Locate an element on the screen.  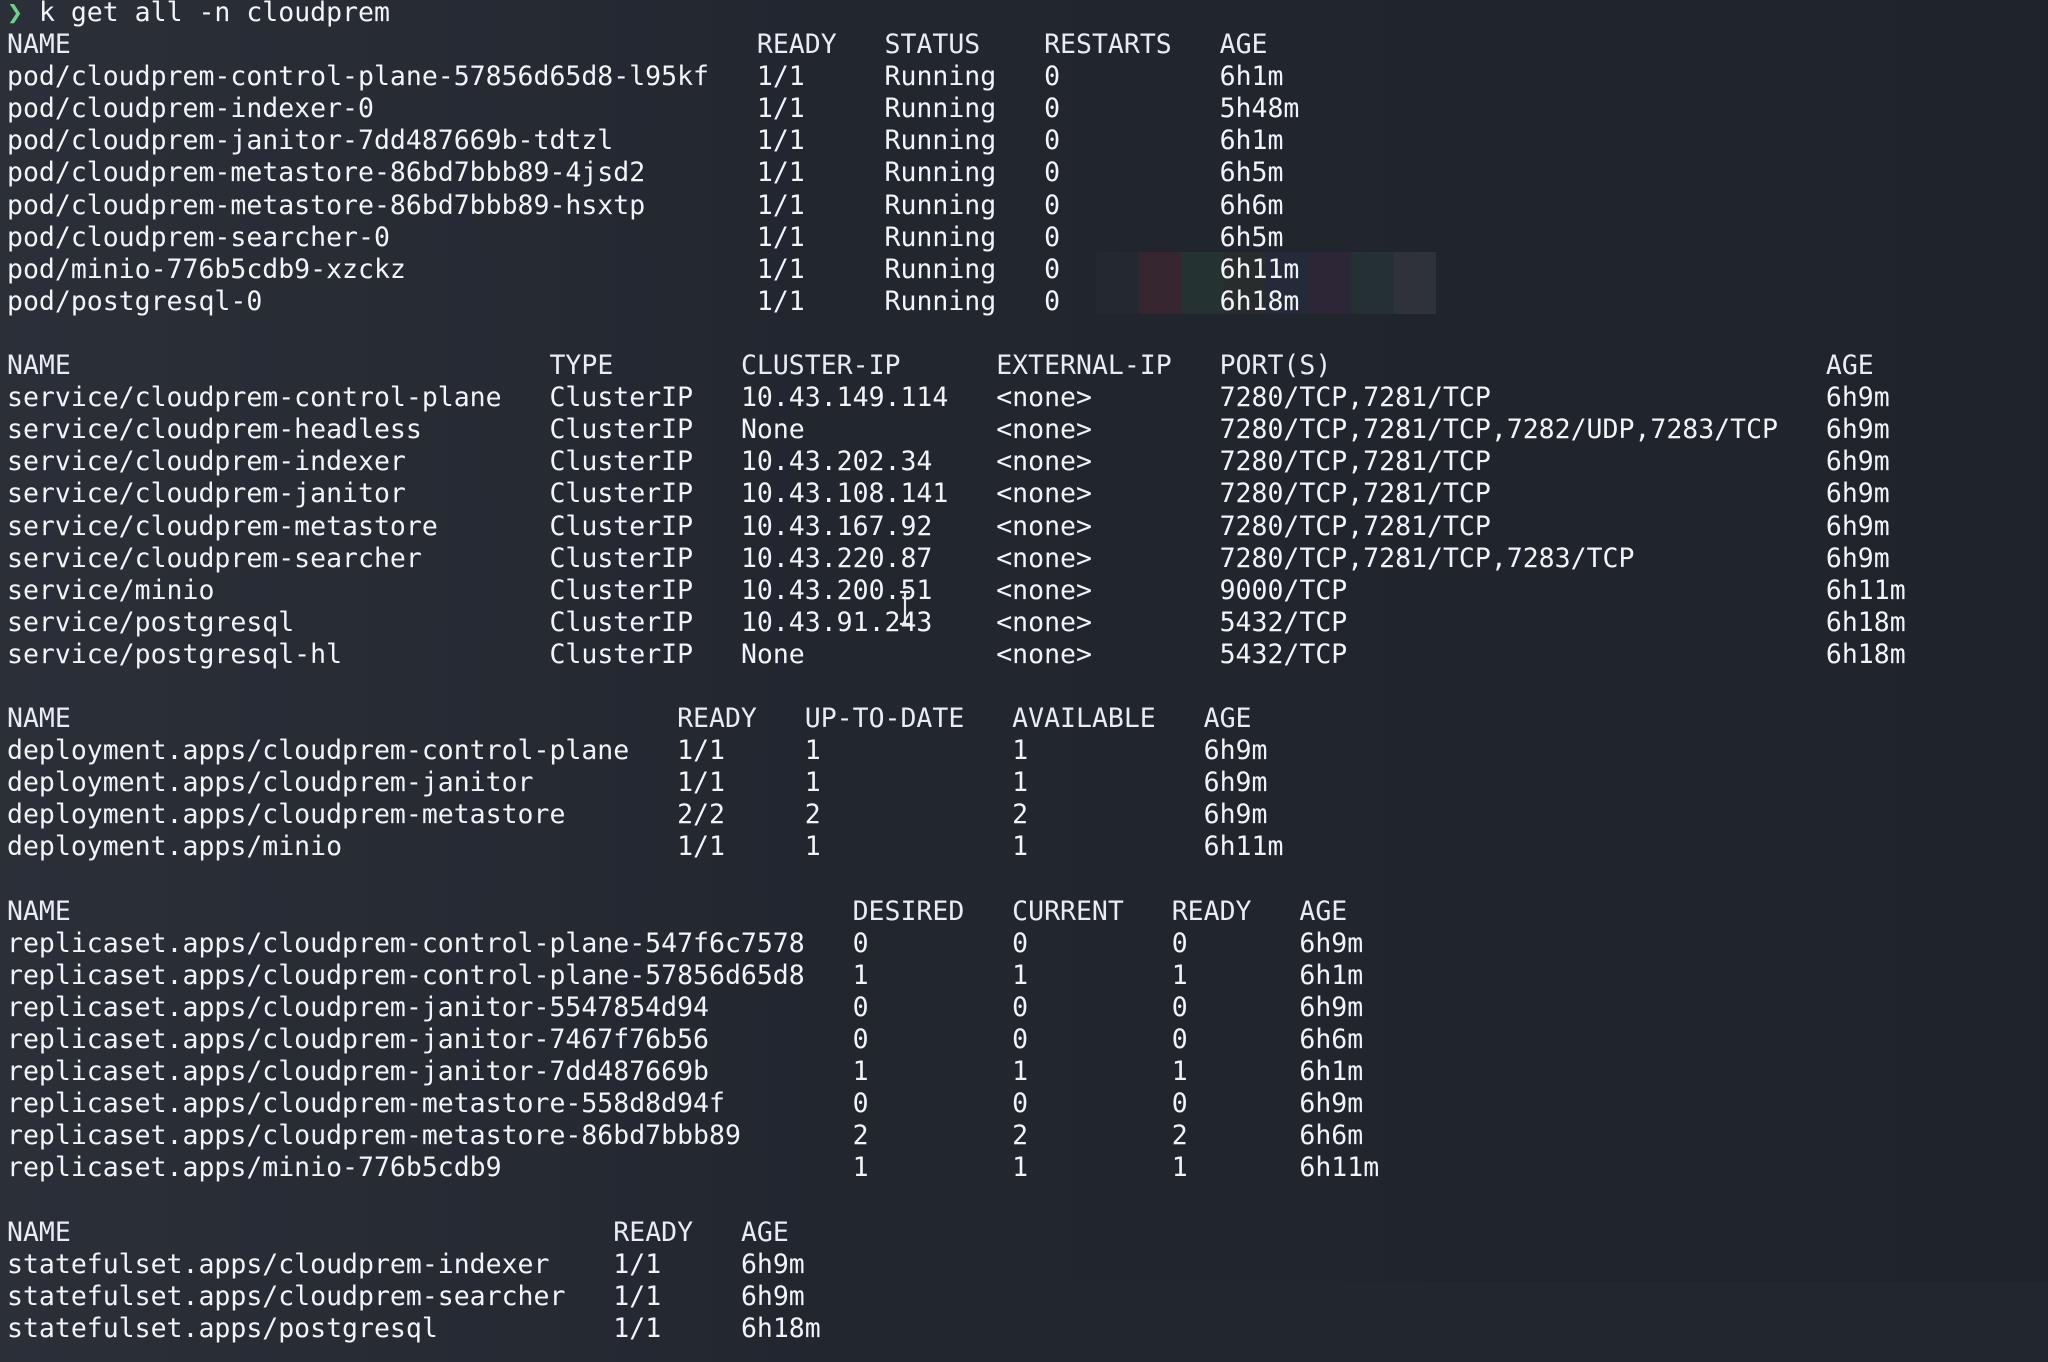
statefulsets-ready-header: READY is located at coordinates (653, 1232).